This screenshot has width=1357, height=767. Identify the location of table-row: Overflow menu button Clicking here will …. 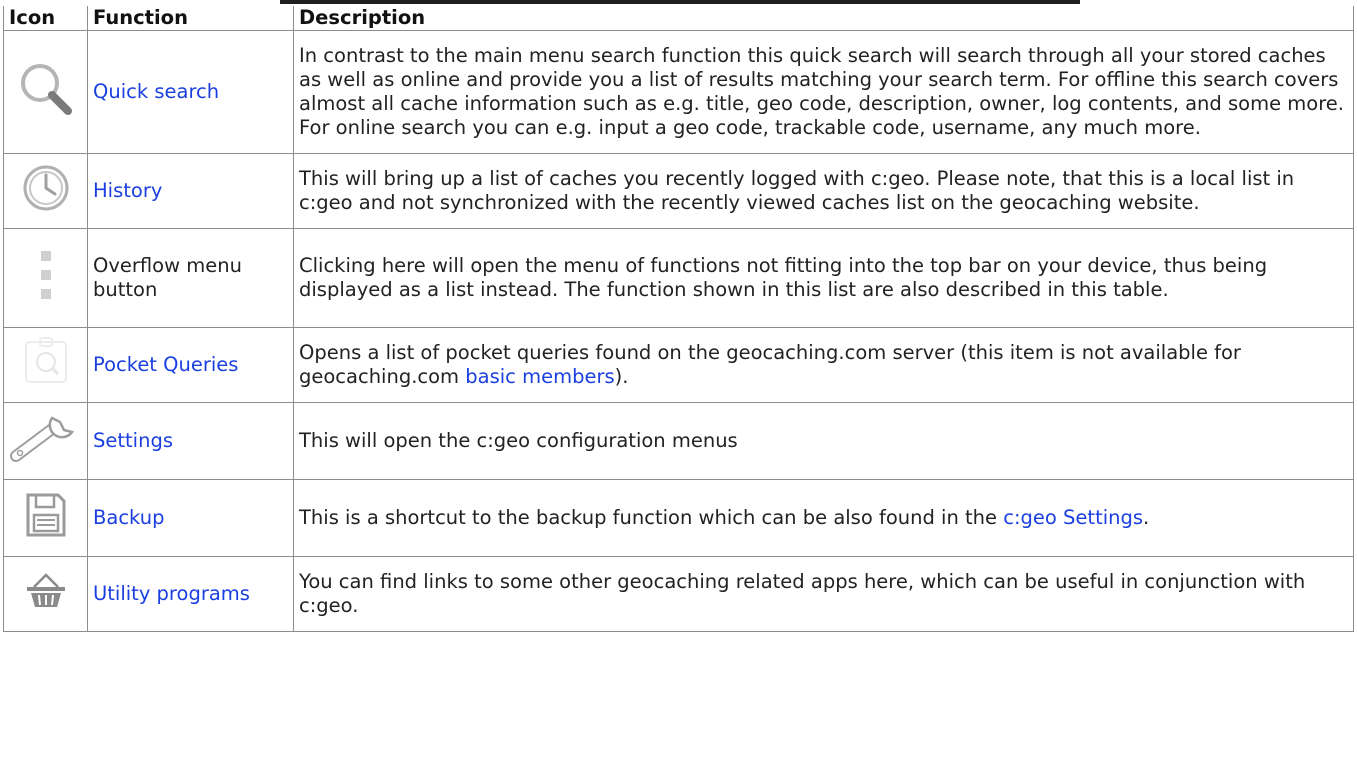
(678, 278).